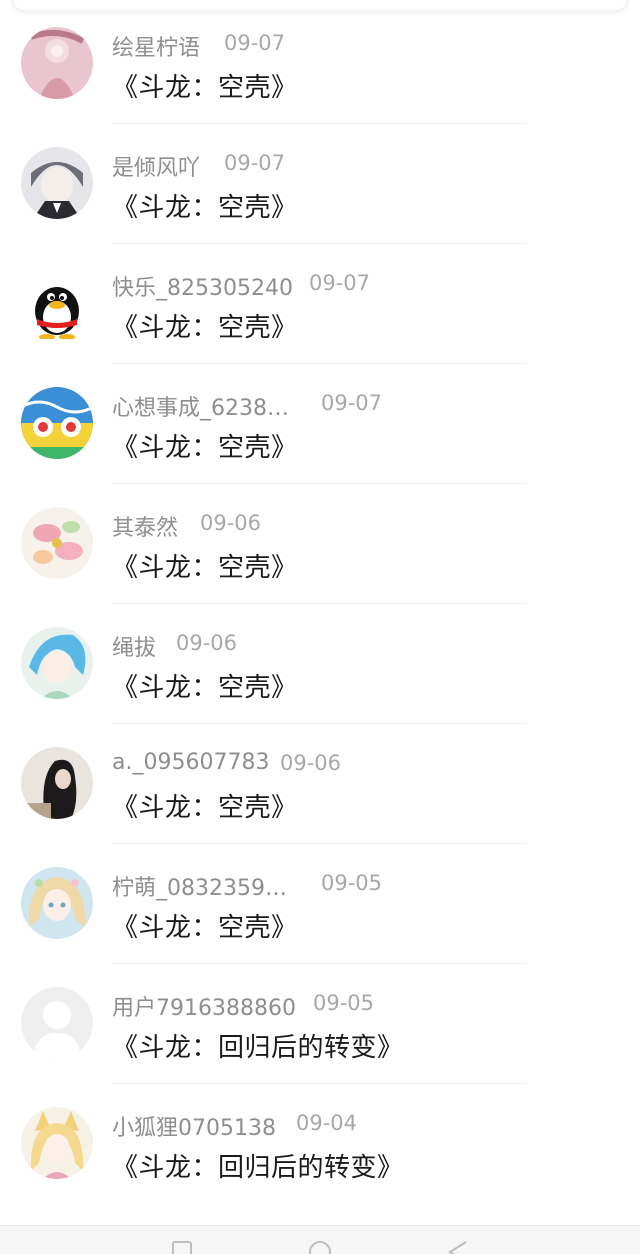 The height and width of the screenshot is (1254, 640). I want to click on username: 绳拔, so click(134, 646).